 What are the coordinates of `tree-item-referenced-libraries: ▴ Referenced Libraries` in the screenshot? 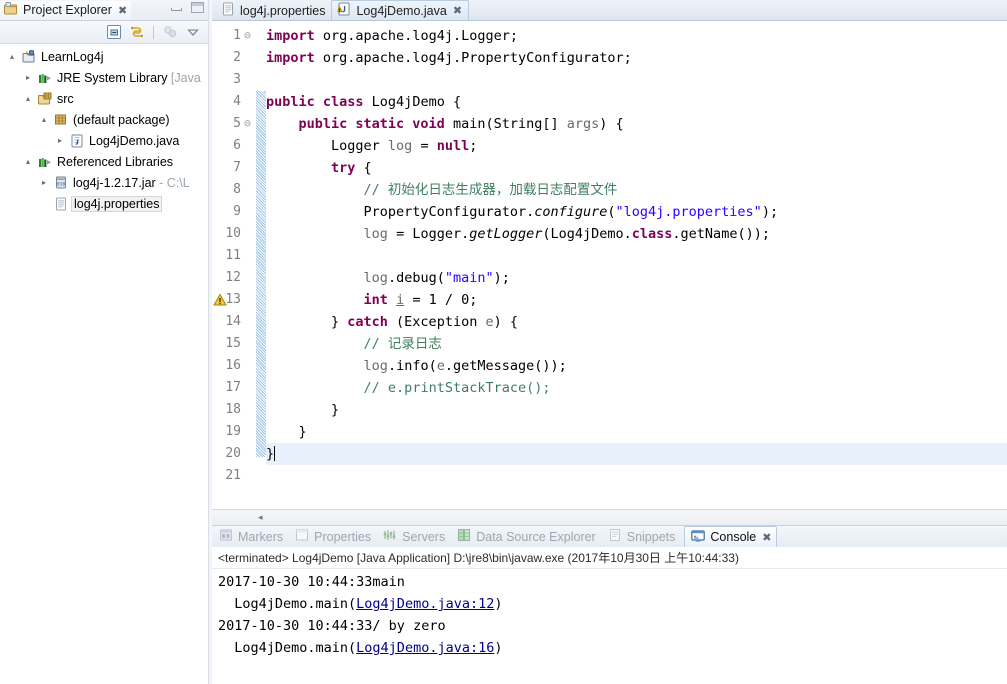 It's located at (104, 161).